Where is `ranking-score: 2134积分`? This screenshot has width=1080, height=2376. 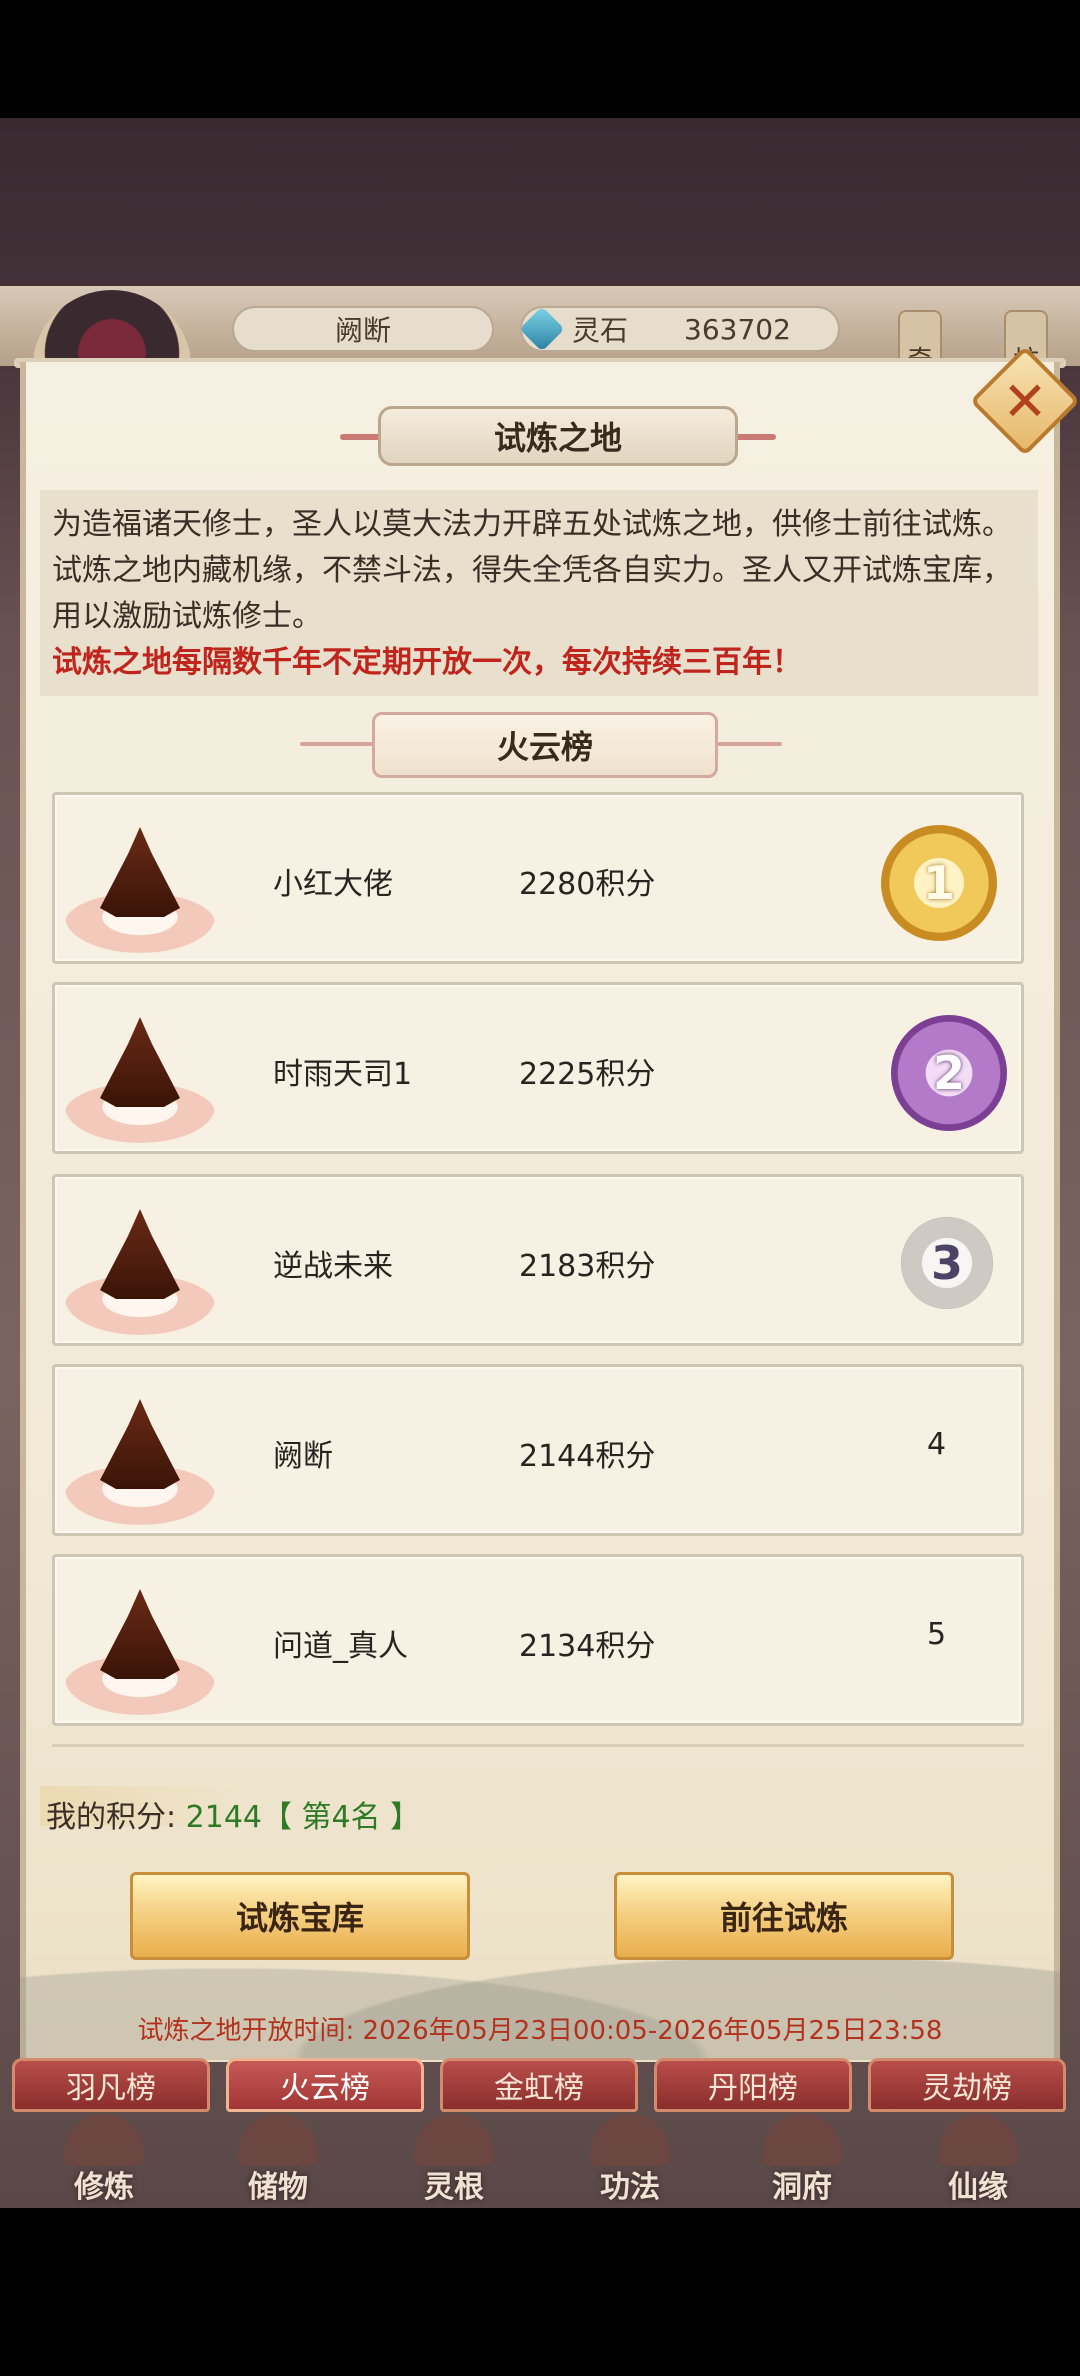
ranking-score: 2134积分 is located at coordinates (587, 1646).